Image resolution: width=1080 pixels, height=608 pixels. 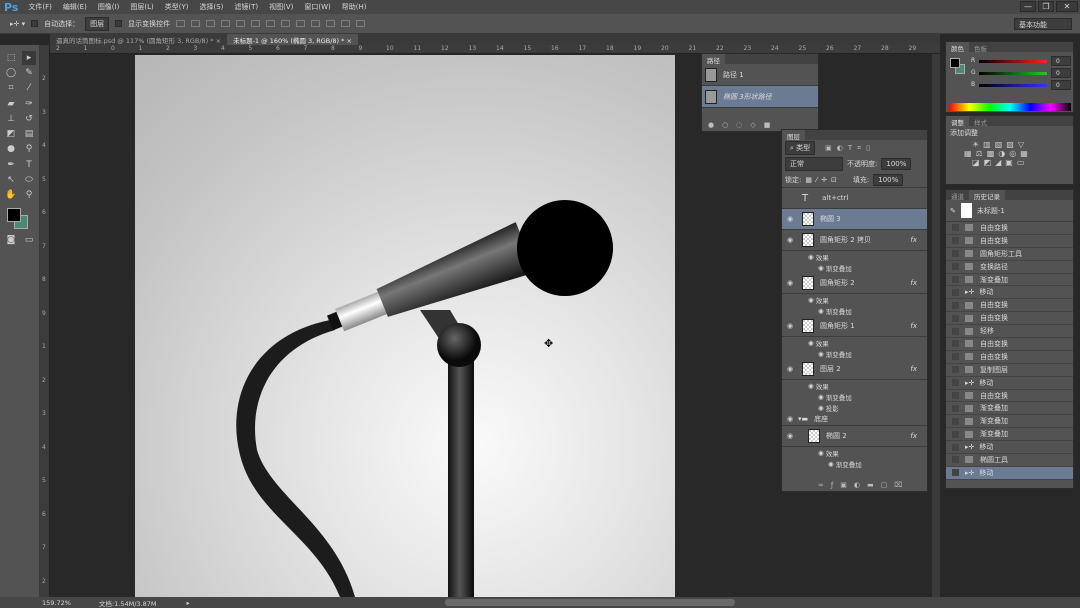 What do you see at coordinates (29, 104) in the screenshot?
I see `brush-tool-icon: ✑` at bounding box center [29, 104].